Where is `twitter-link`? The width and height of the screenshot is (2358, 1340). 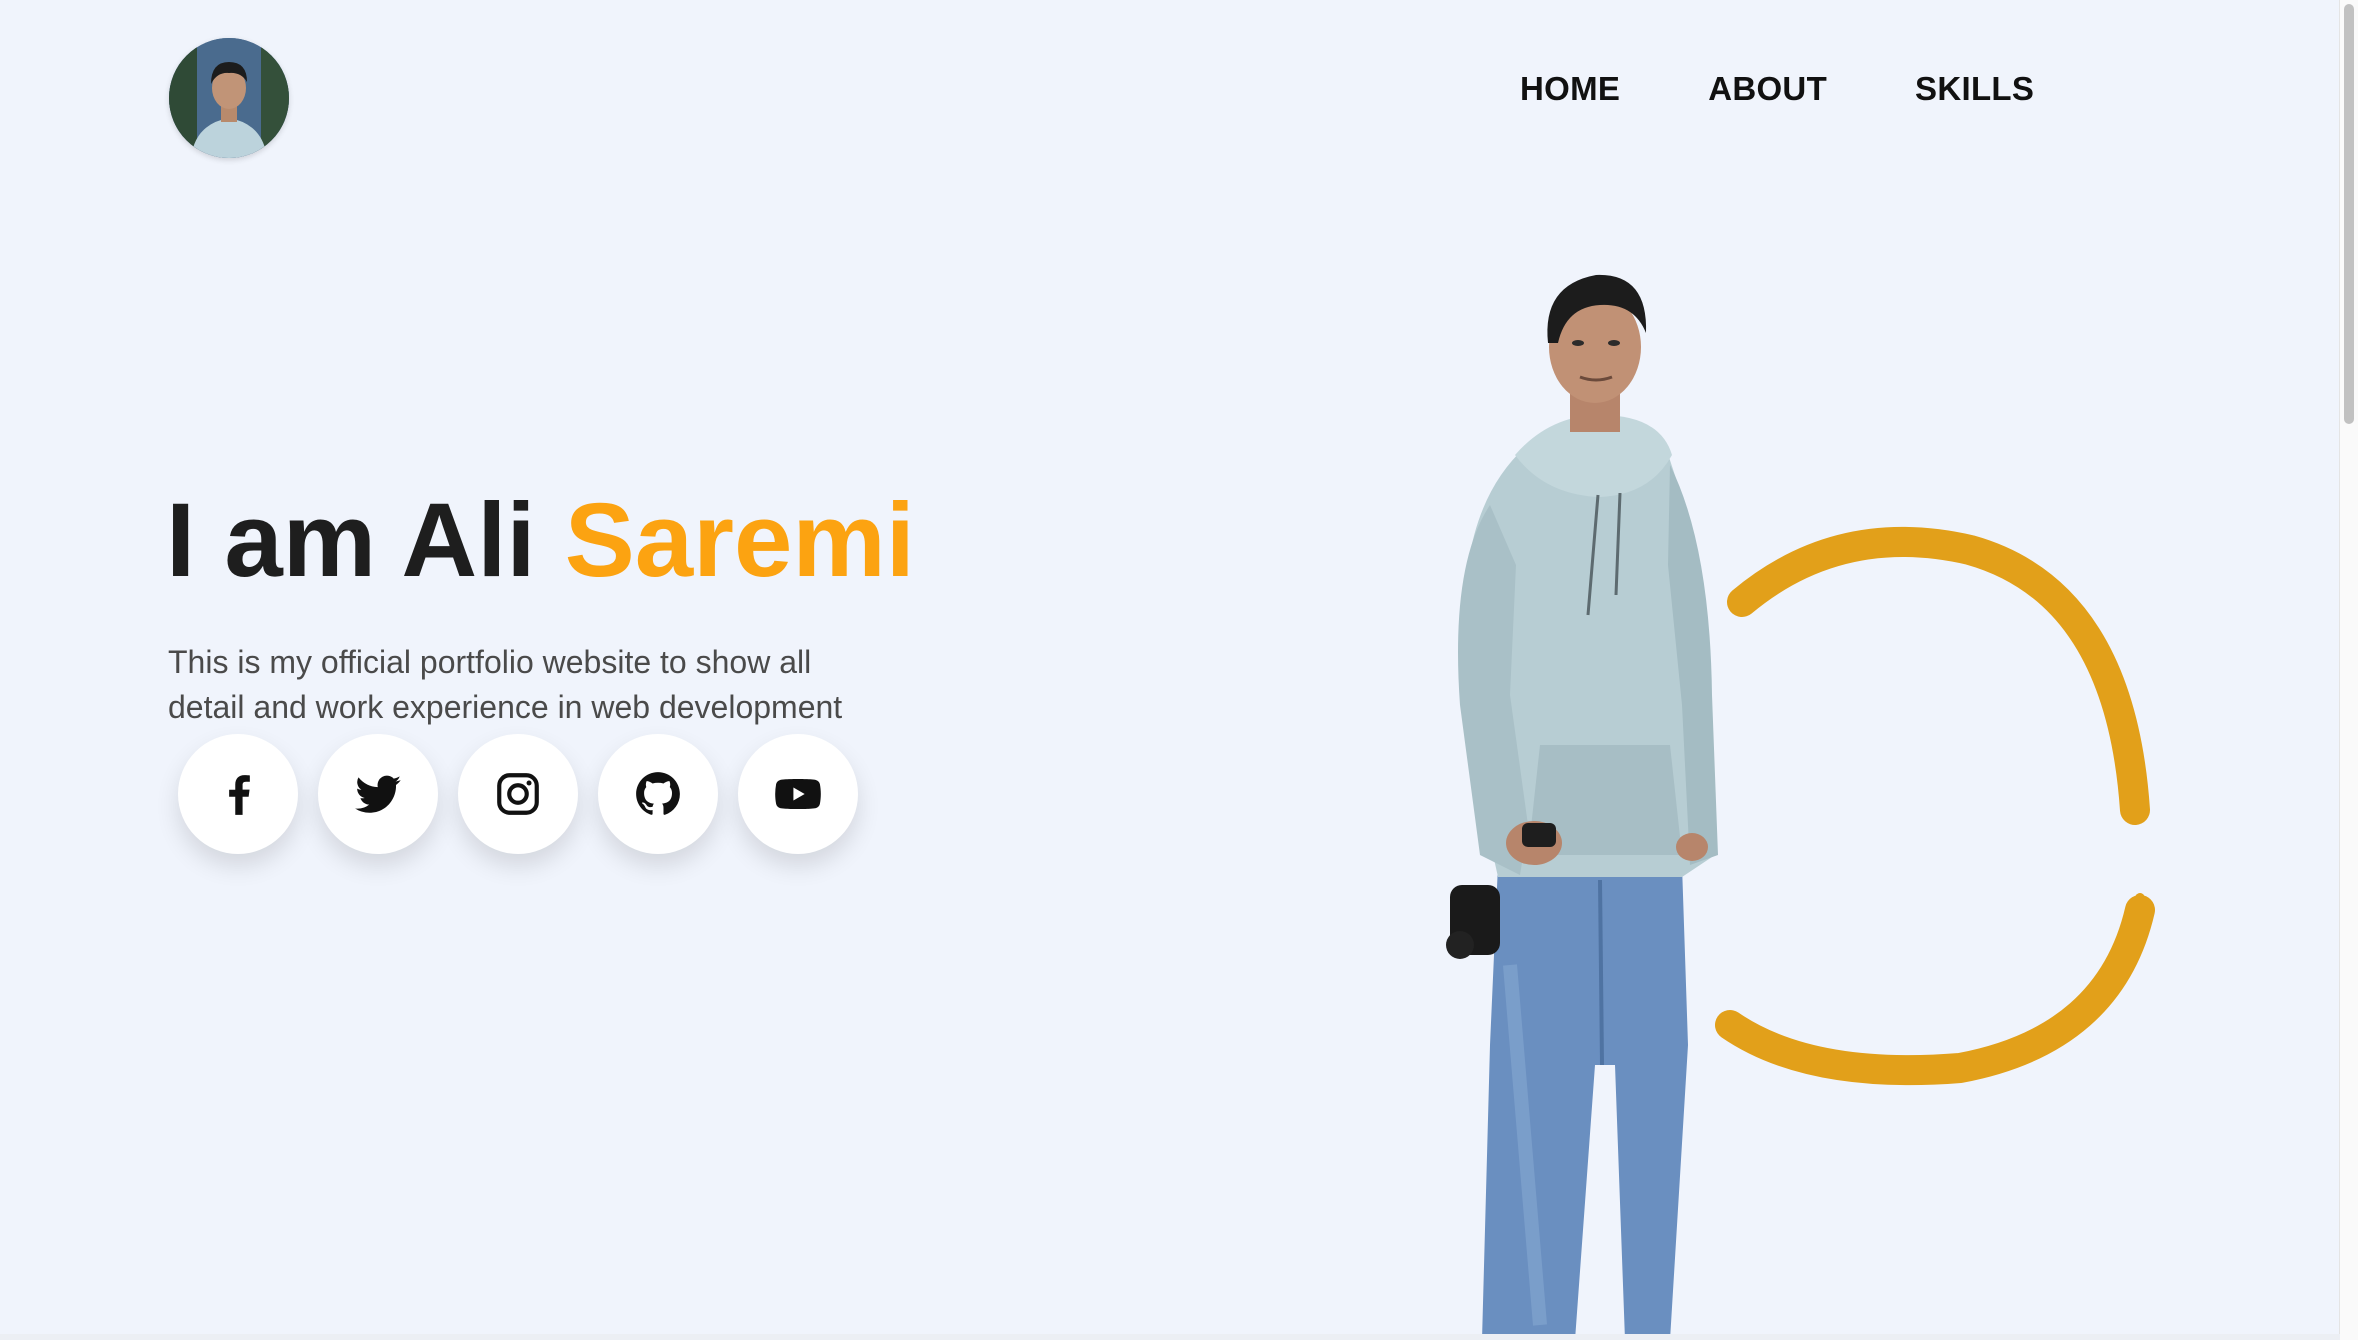
twitter-link is located at coordinates (378, 794).